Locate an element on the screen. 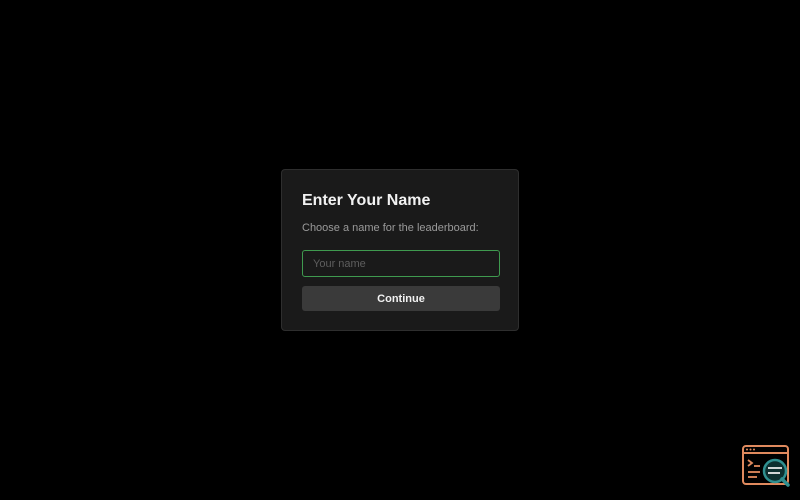  dialog-title: Enter Your Name is located at coordinates (366, 200).